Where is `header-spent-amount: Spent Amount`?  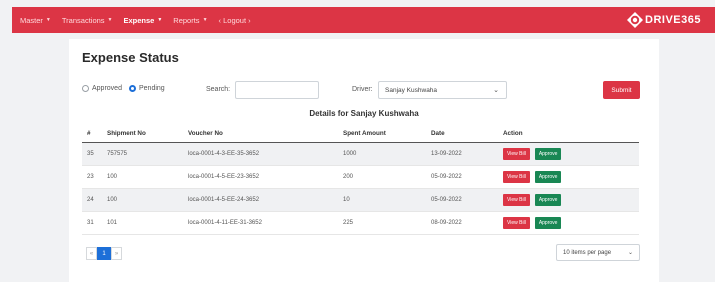
header-spent-amount: Spent Amount is located at coordinates (387, 134).